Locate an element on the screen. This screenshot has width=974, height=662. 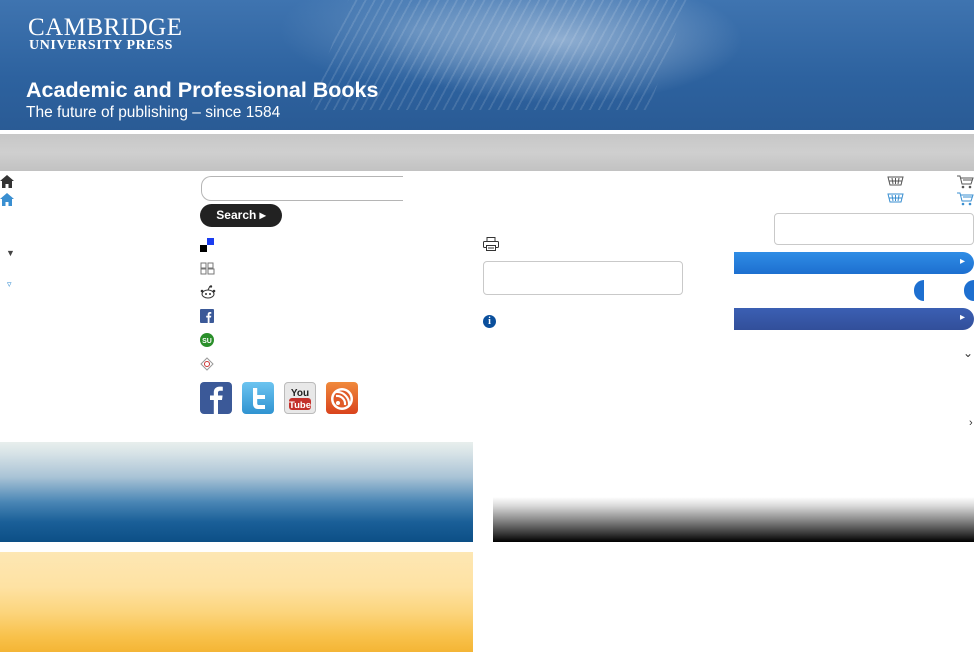
toggle-right is located at coordinates (969, 290).